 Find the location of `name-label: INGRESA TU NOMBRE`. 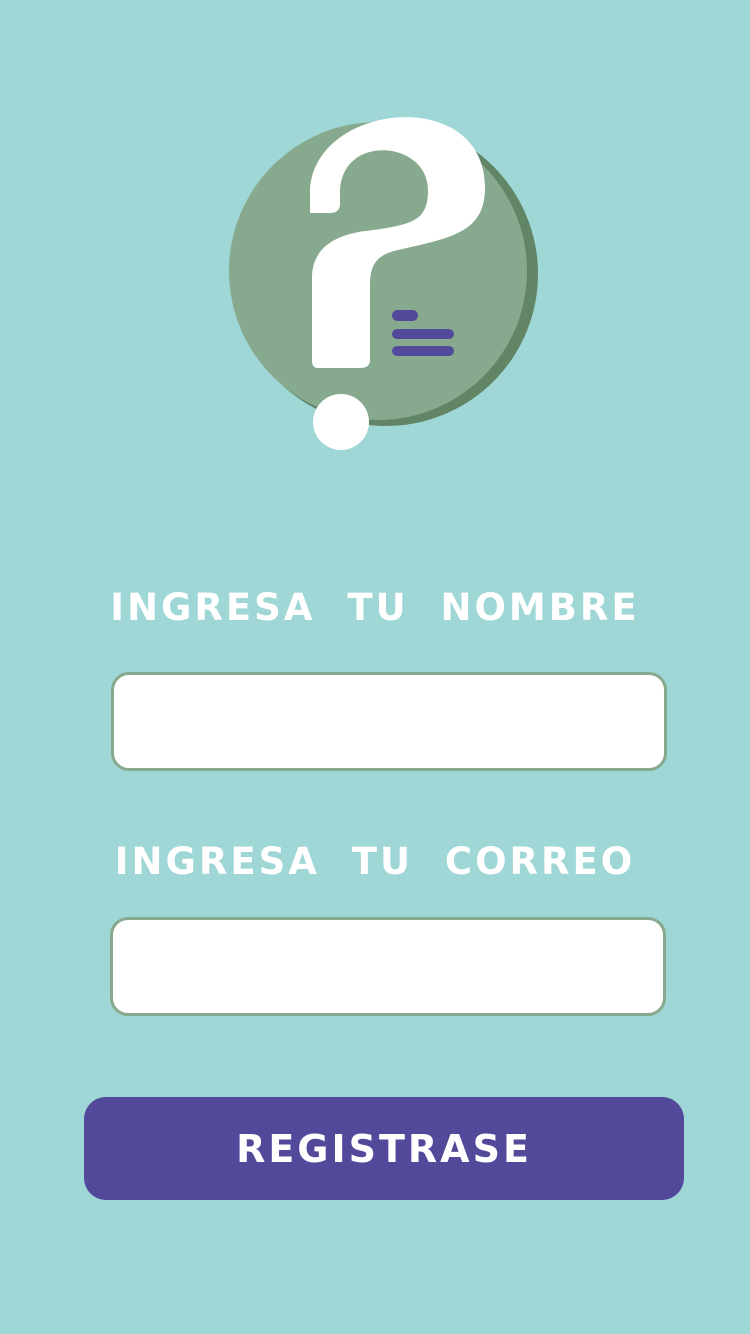

name-label: INGRESA TU NOMBRE is located at coordinates (375, 607).